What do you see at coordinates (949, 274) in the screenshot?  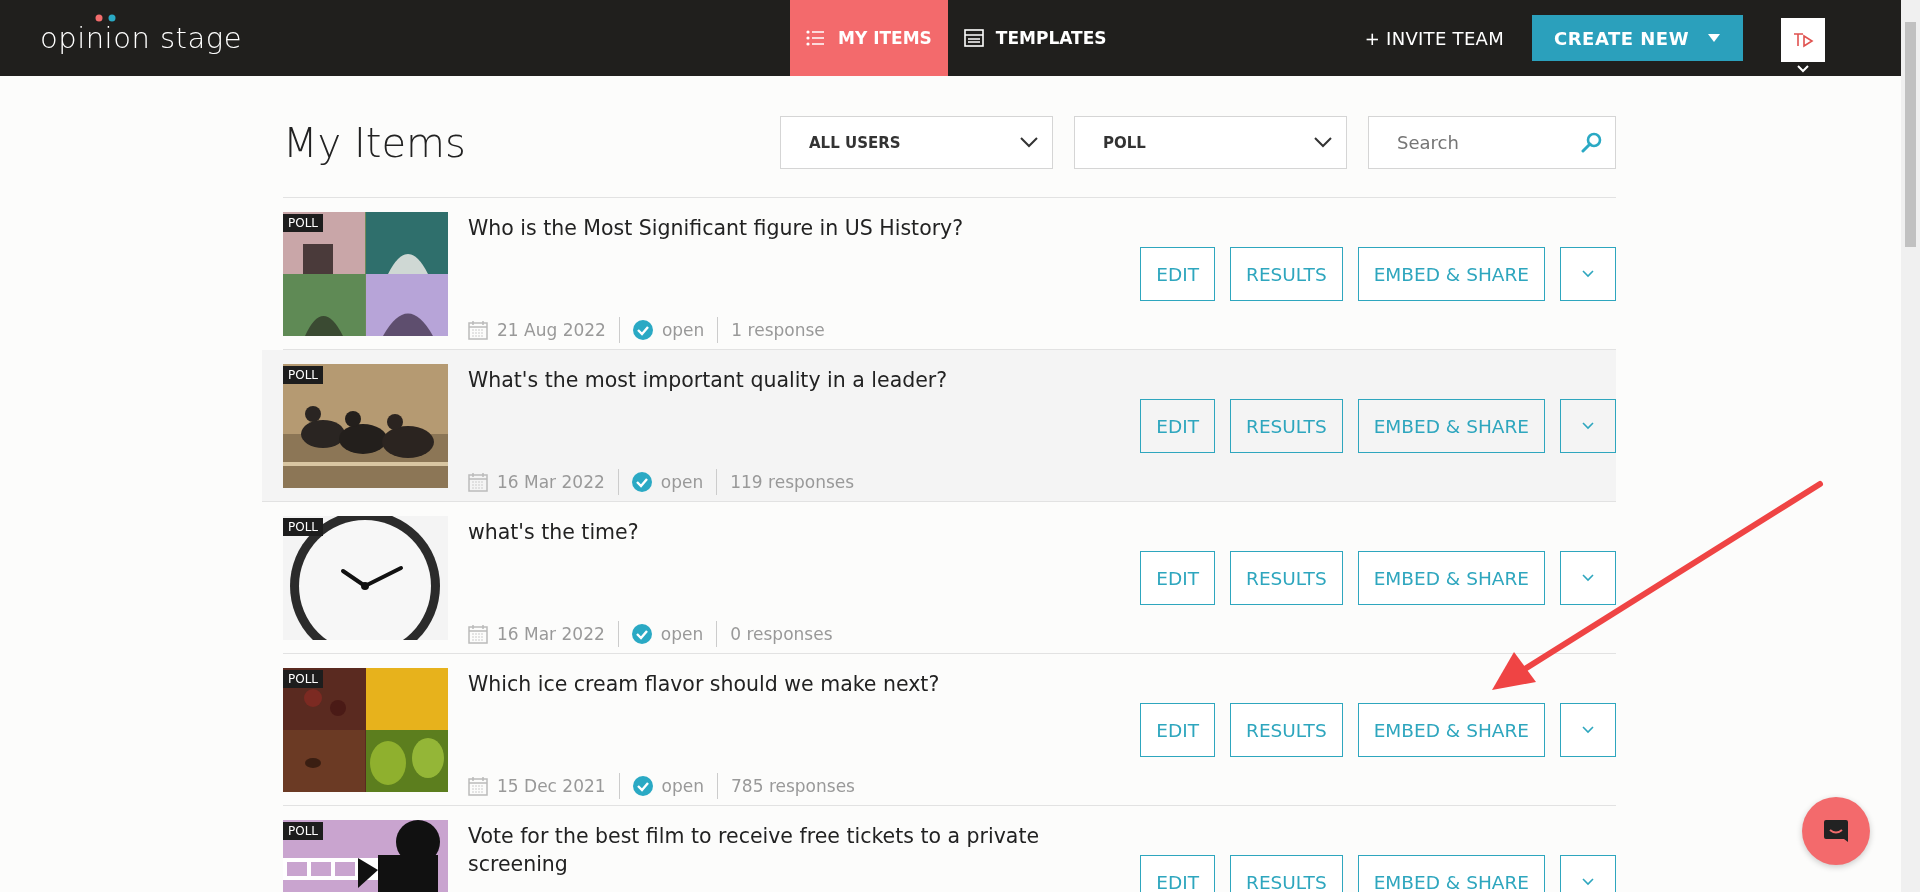 I see `poll-row: POLL Who is the Most Significant figure in US History? 21 Aug 2022 open 1 response EDIT RESULTS EMBED & SHARE` at bounding box center [949, 274].